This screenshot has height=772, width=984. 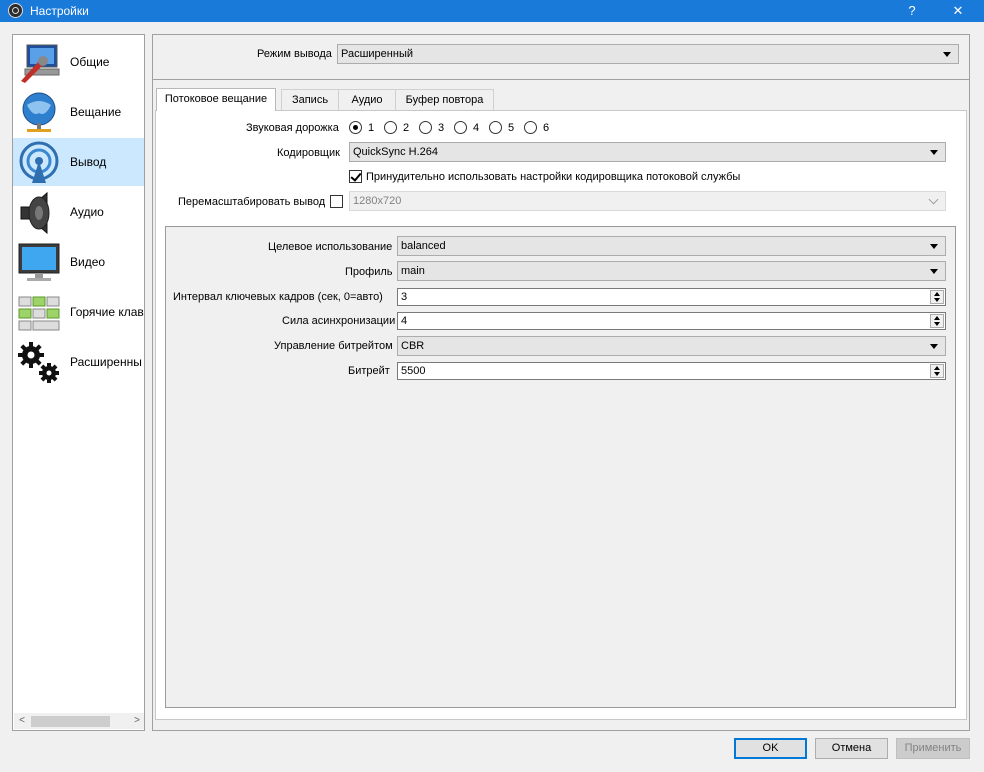 I want to click on audio-track-option-label: 6, so click(x=546, y=128).